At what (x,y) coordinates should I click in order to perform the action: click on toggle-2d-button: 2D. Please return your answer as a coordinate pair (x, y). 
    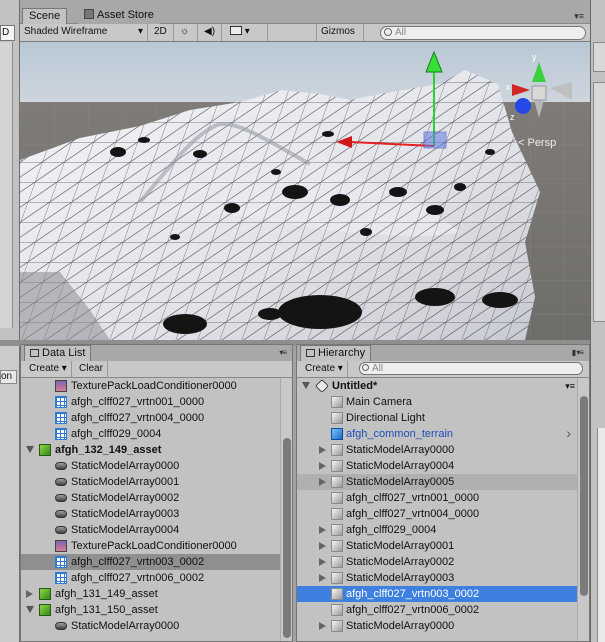
    Looking at the image, I should click on (162, 32).